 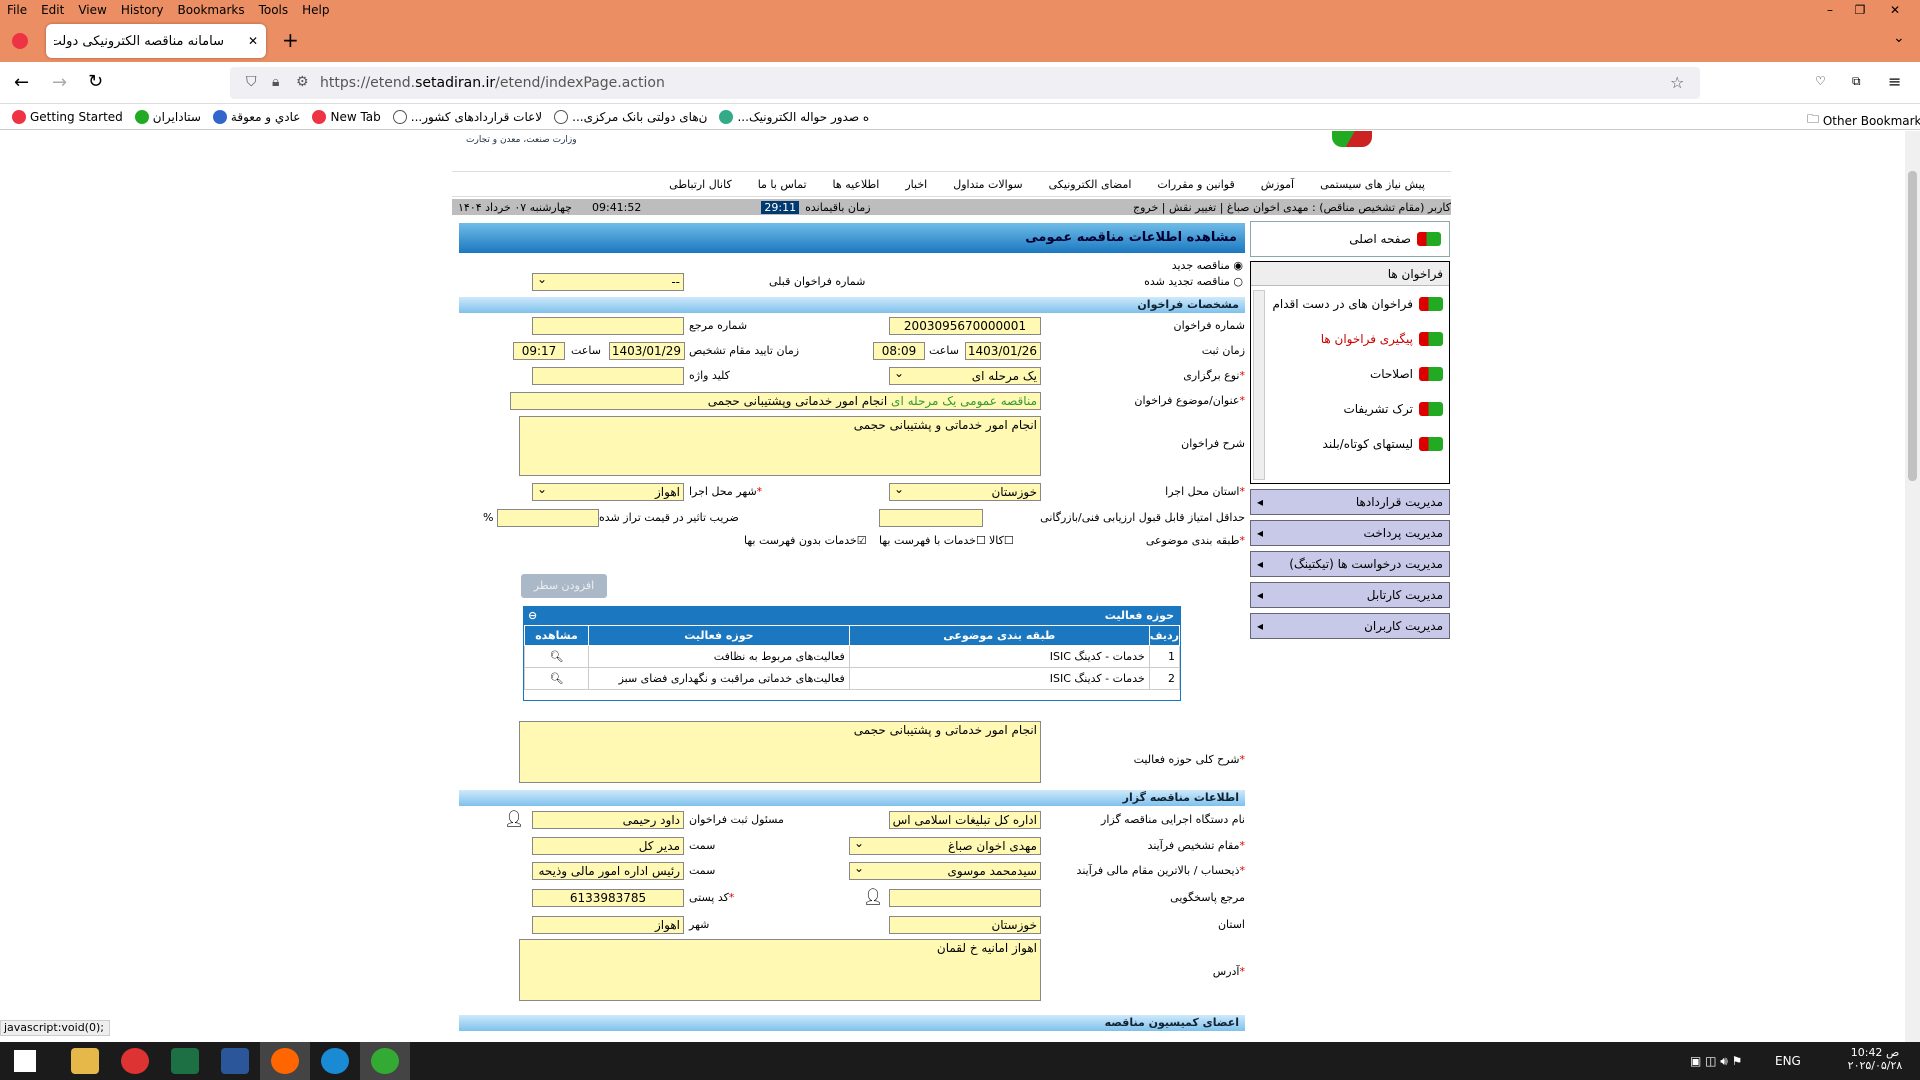 What do you see at coordinates (315, 10) in the screenshot?
I see `menu-help: Help` at bounding box center [315, 10].